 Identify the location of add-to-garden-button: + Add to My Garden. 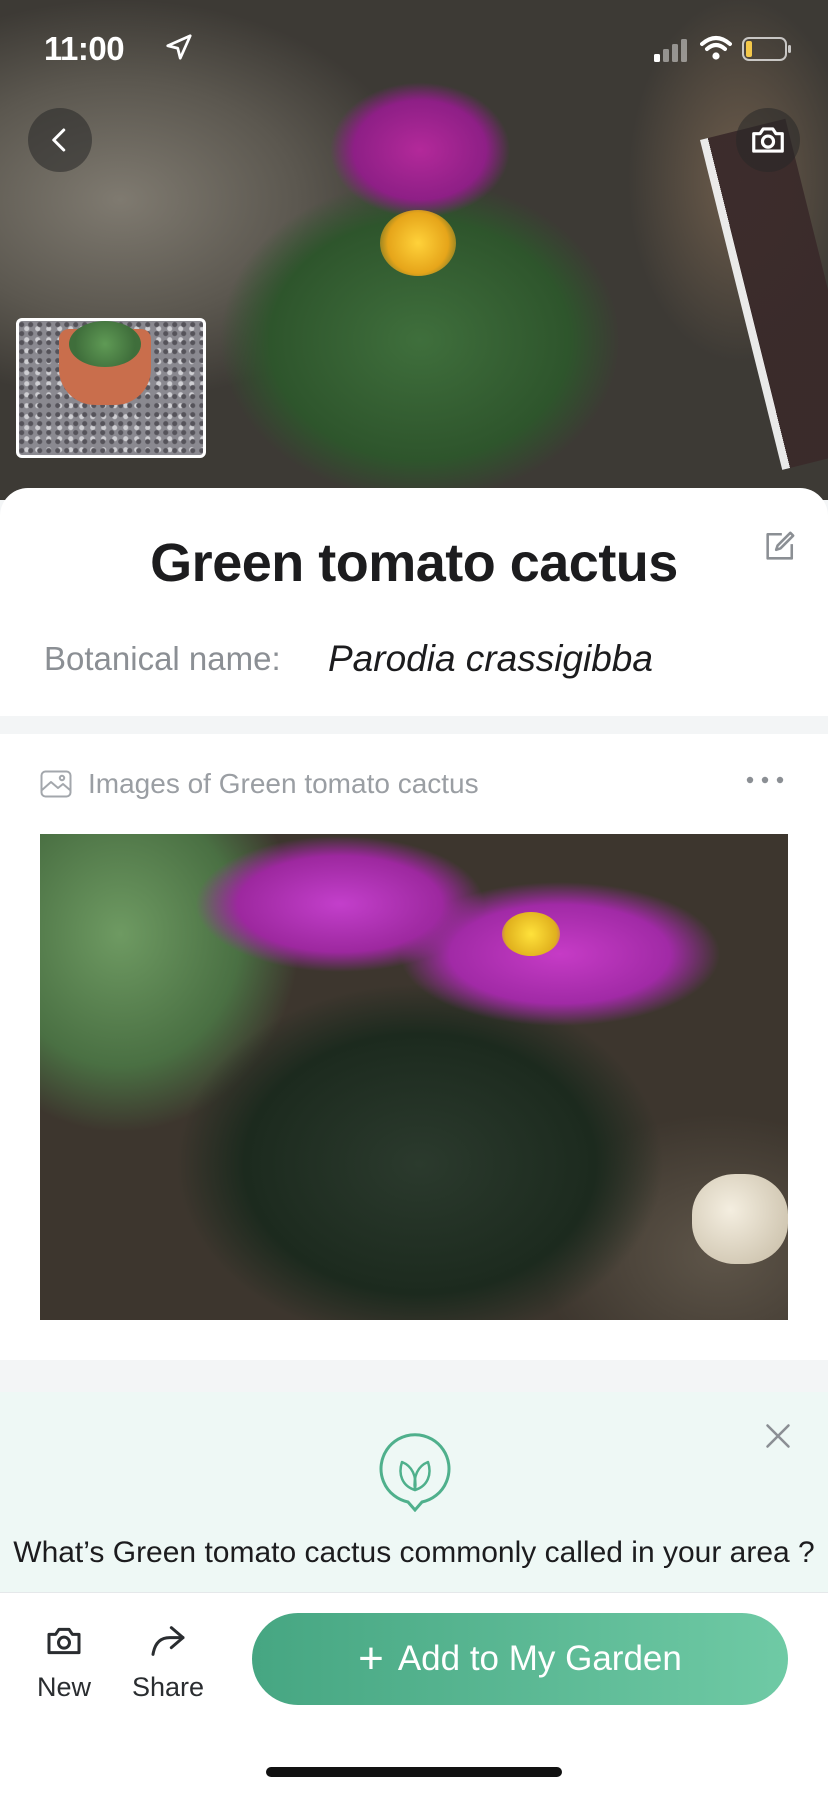
(520, 1659).